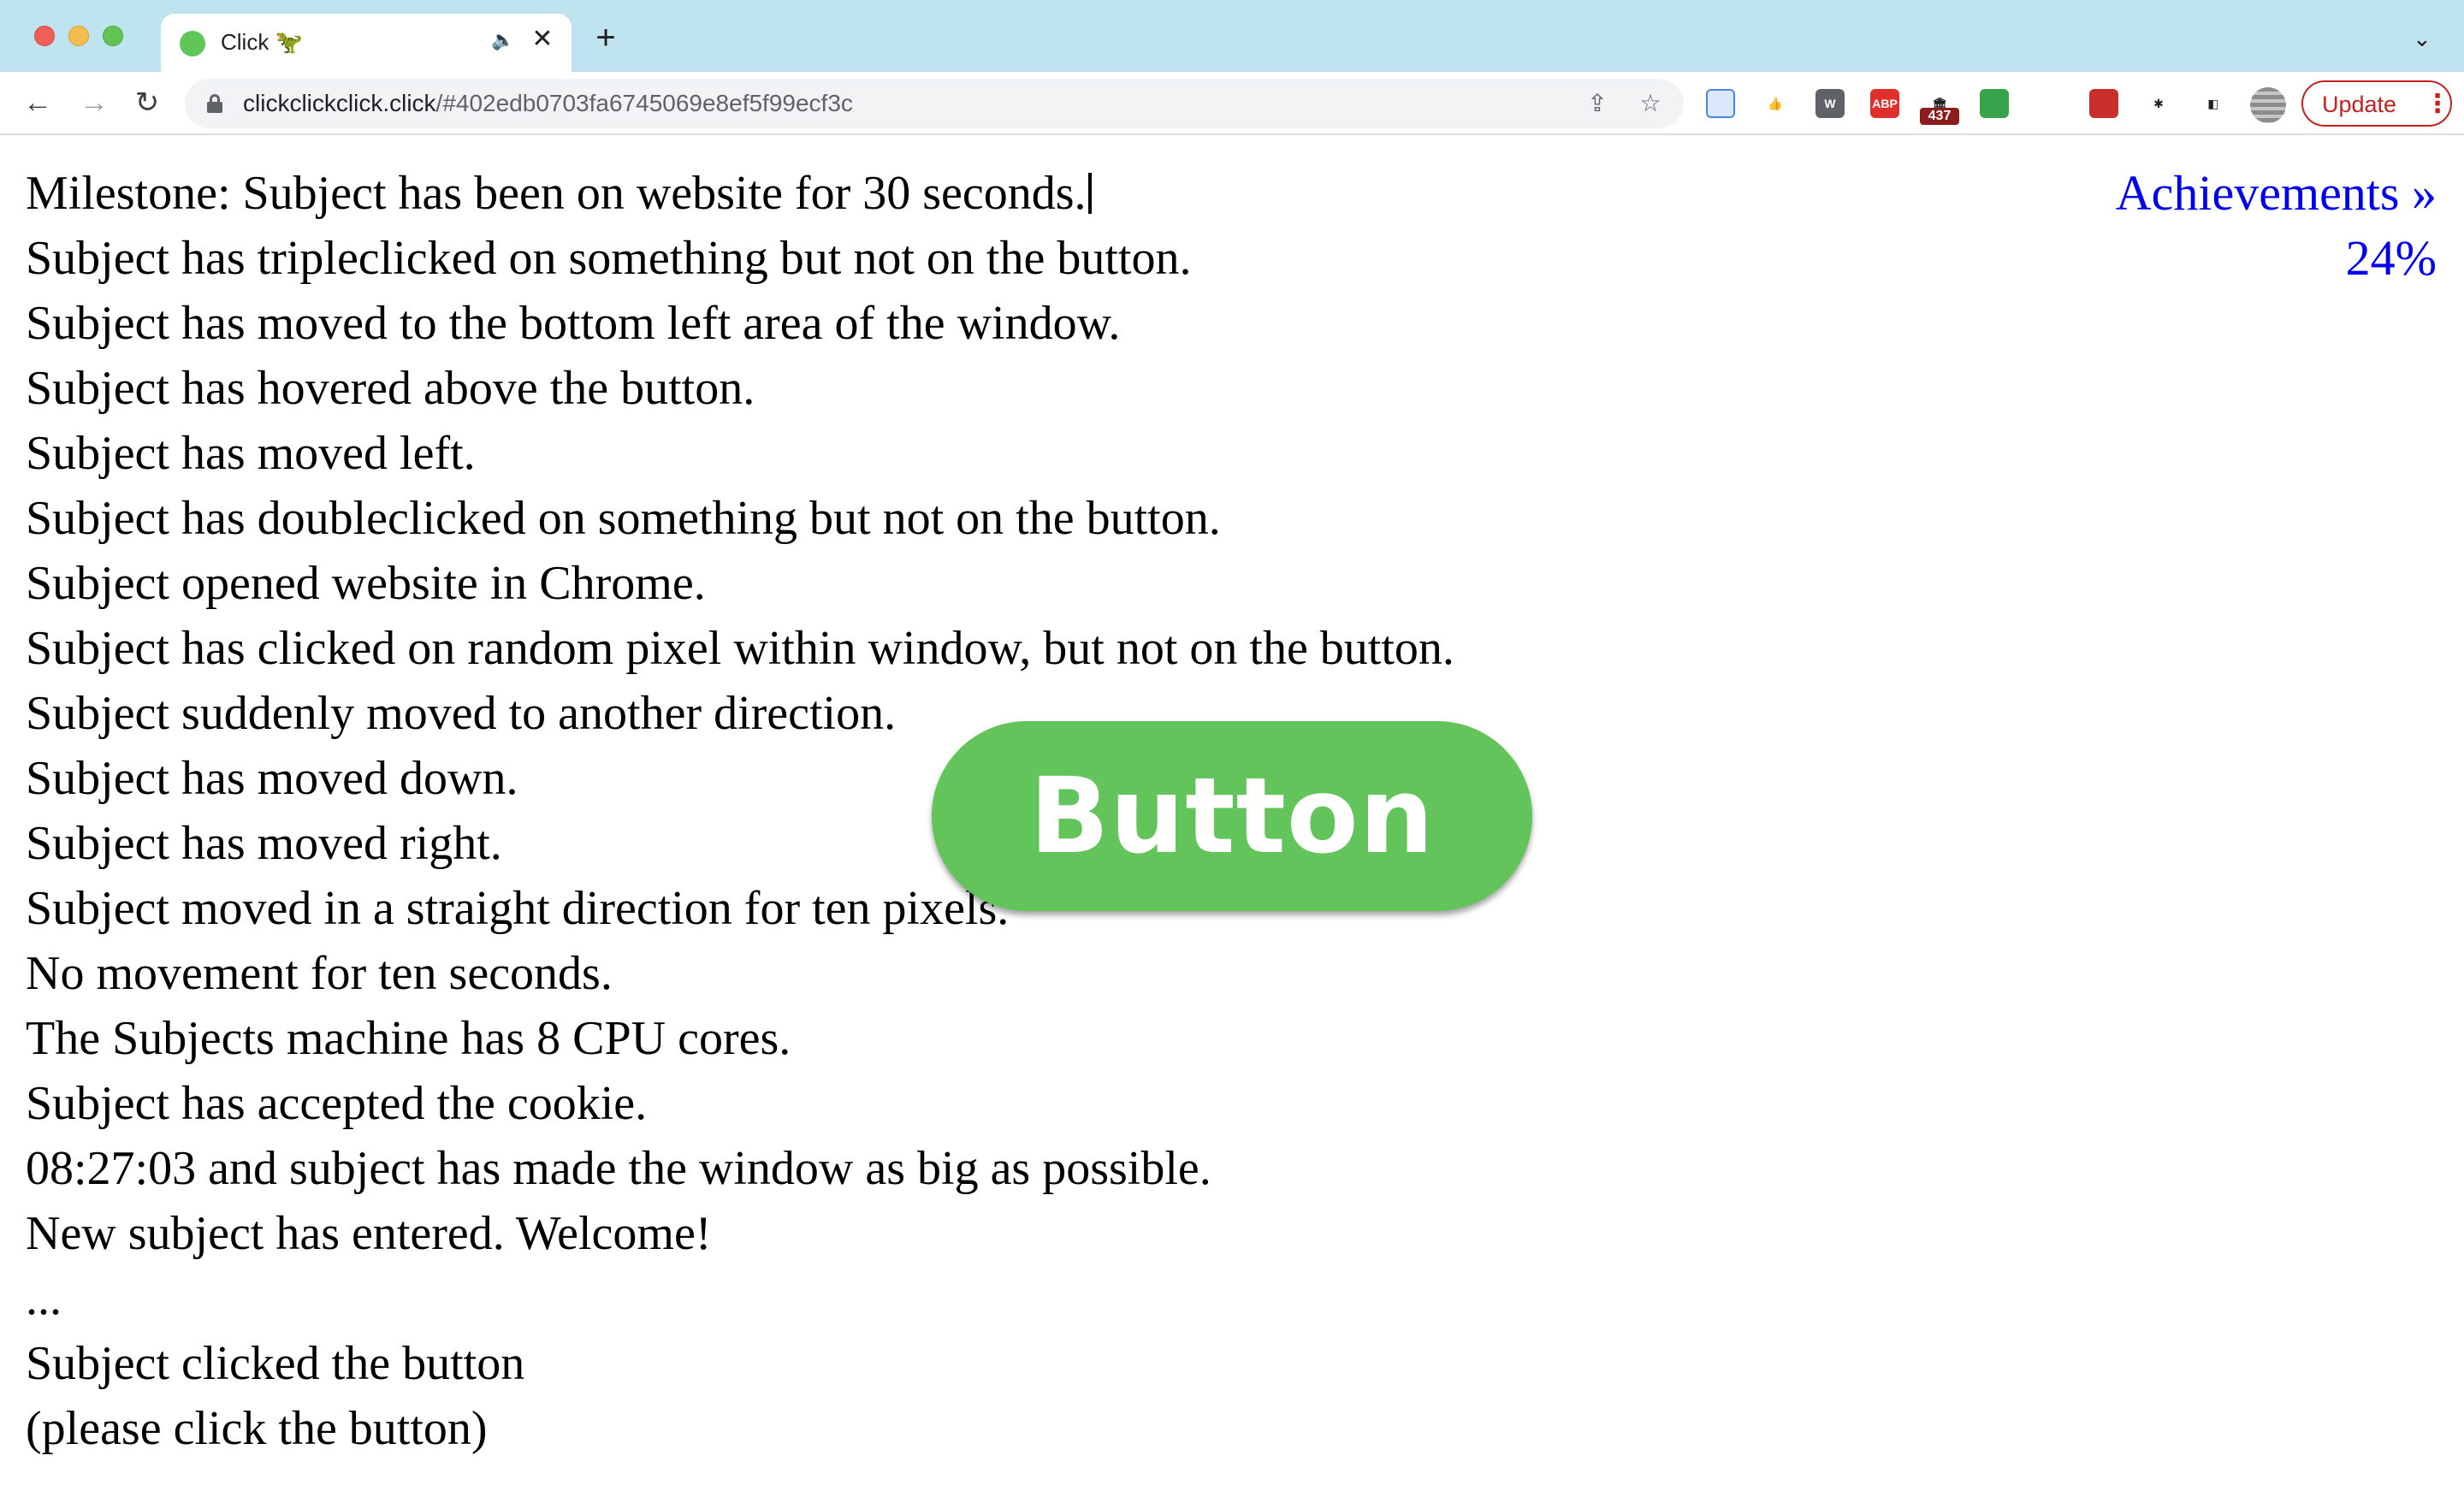  I want to click on achievements-percent: 24%, so click(2391, 258).